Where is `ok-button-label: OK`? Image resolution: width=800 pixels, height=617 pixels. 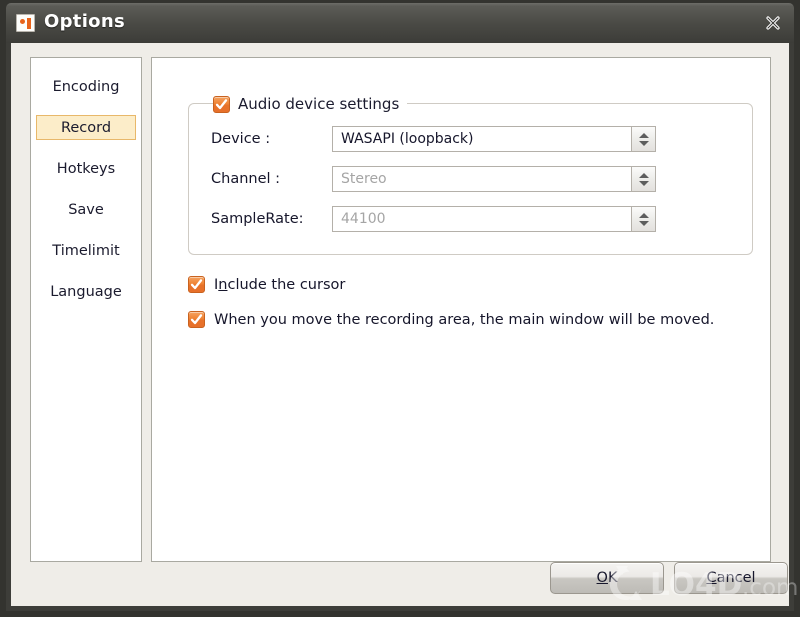
ok-button-label: OK is located at coordinates (607, 578).